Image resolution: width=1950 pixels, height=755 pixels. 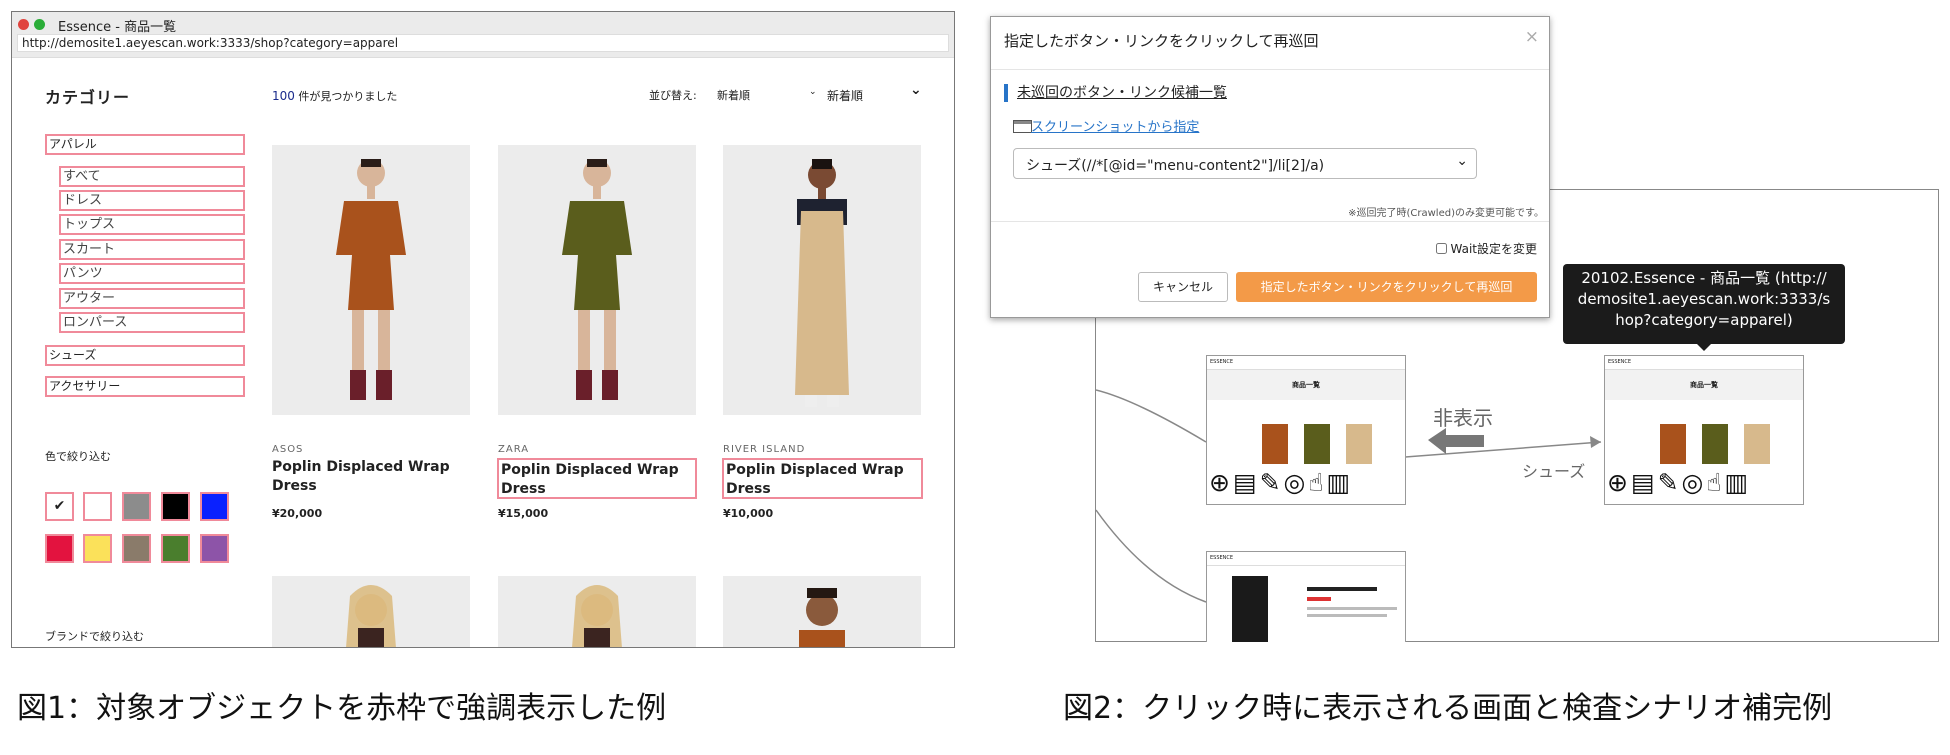 I want to click on product-price-1: ¥20,000, so click(x=297, y=513).